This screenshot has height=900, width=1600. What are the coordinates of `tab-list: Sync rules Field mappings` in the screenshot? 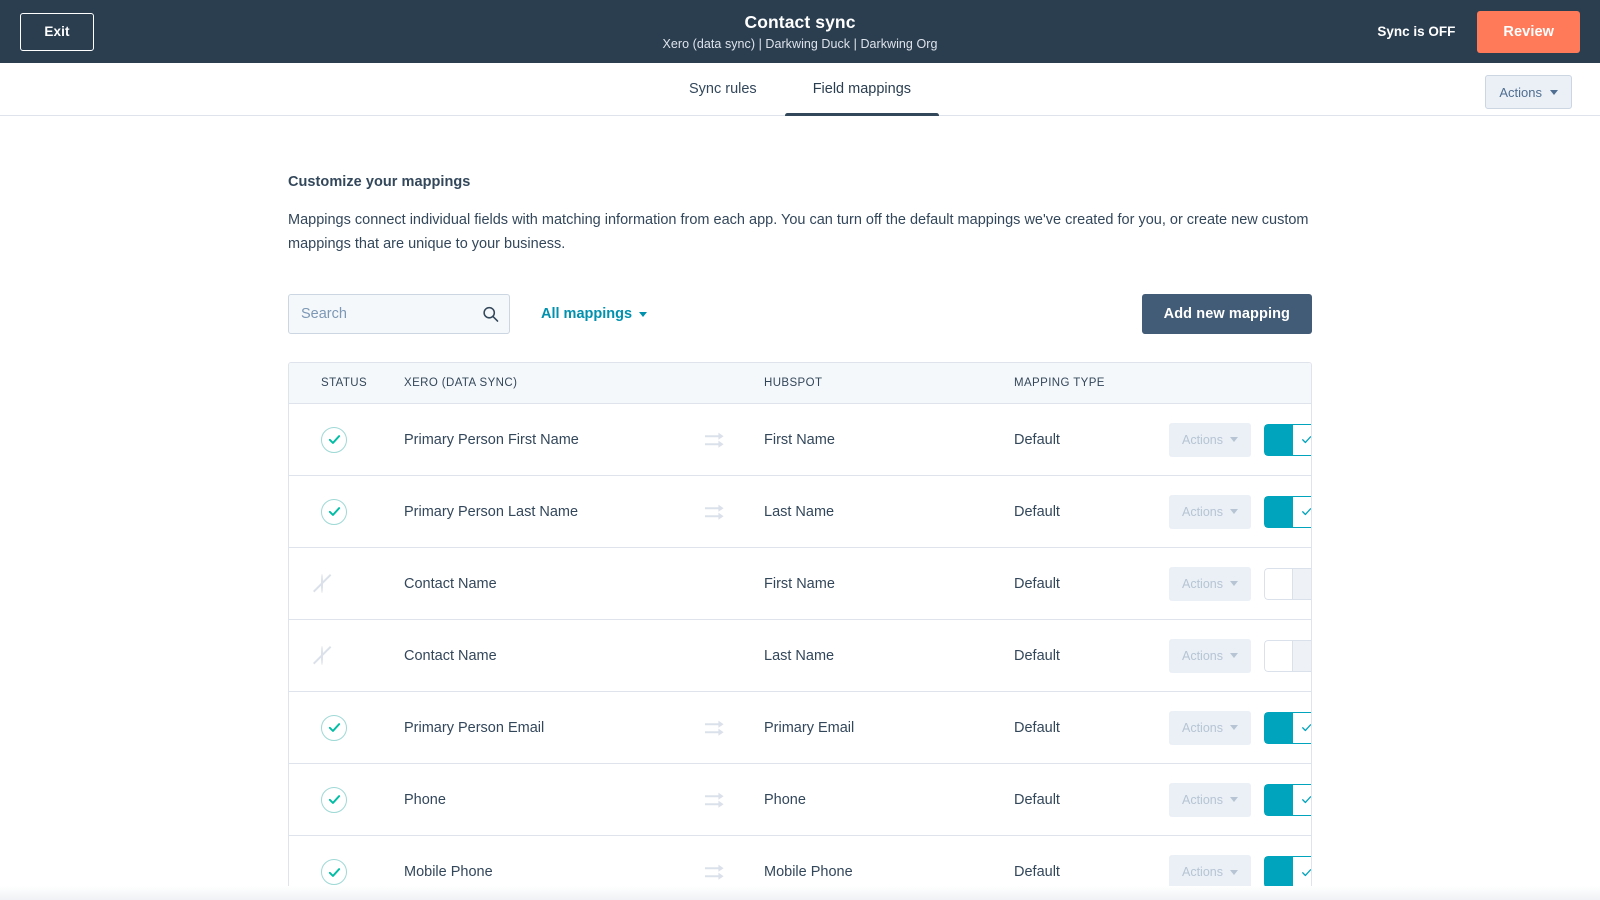 It's located at (800, 90).